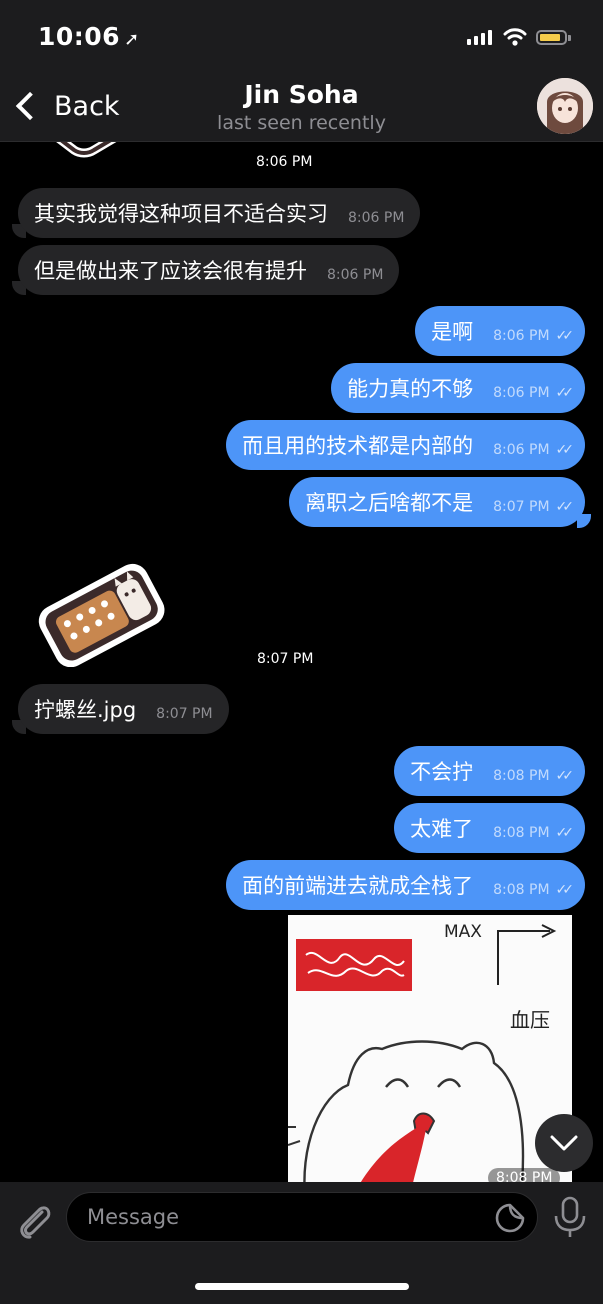 The image size is (603, 1304). I want to click on chevron-down-icon, so click(564, 1143).